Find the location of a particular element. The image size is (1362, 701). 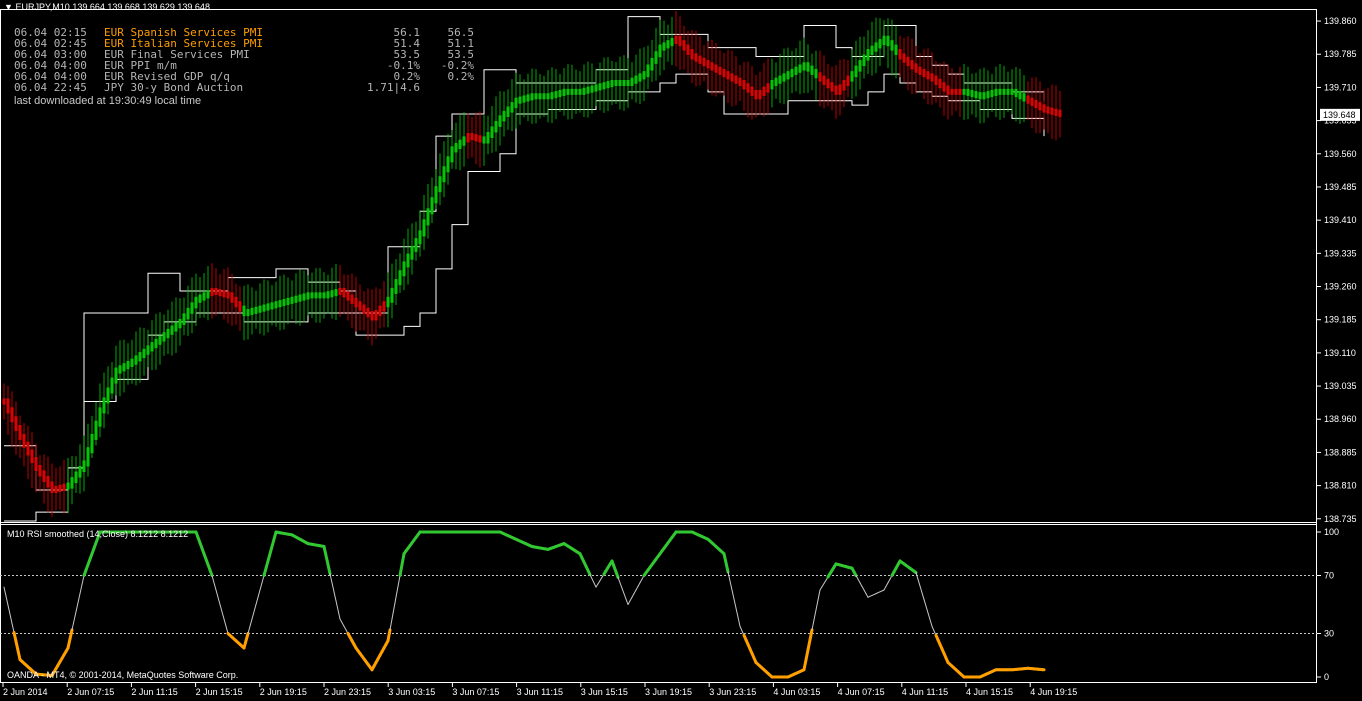

collapse-arrow-icon: ▼ is located at coordinates (8, 7).